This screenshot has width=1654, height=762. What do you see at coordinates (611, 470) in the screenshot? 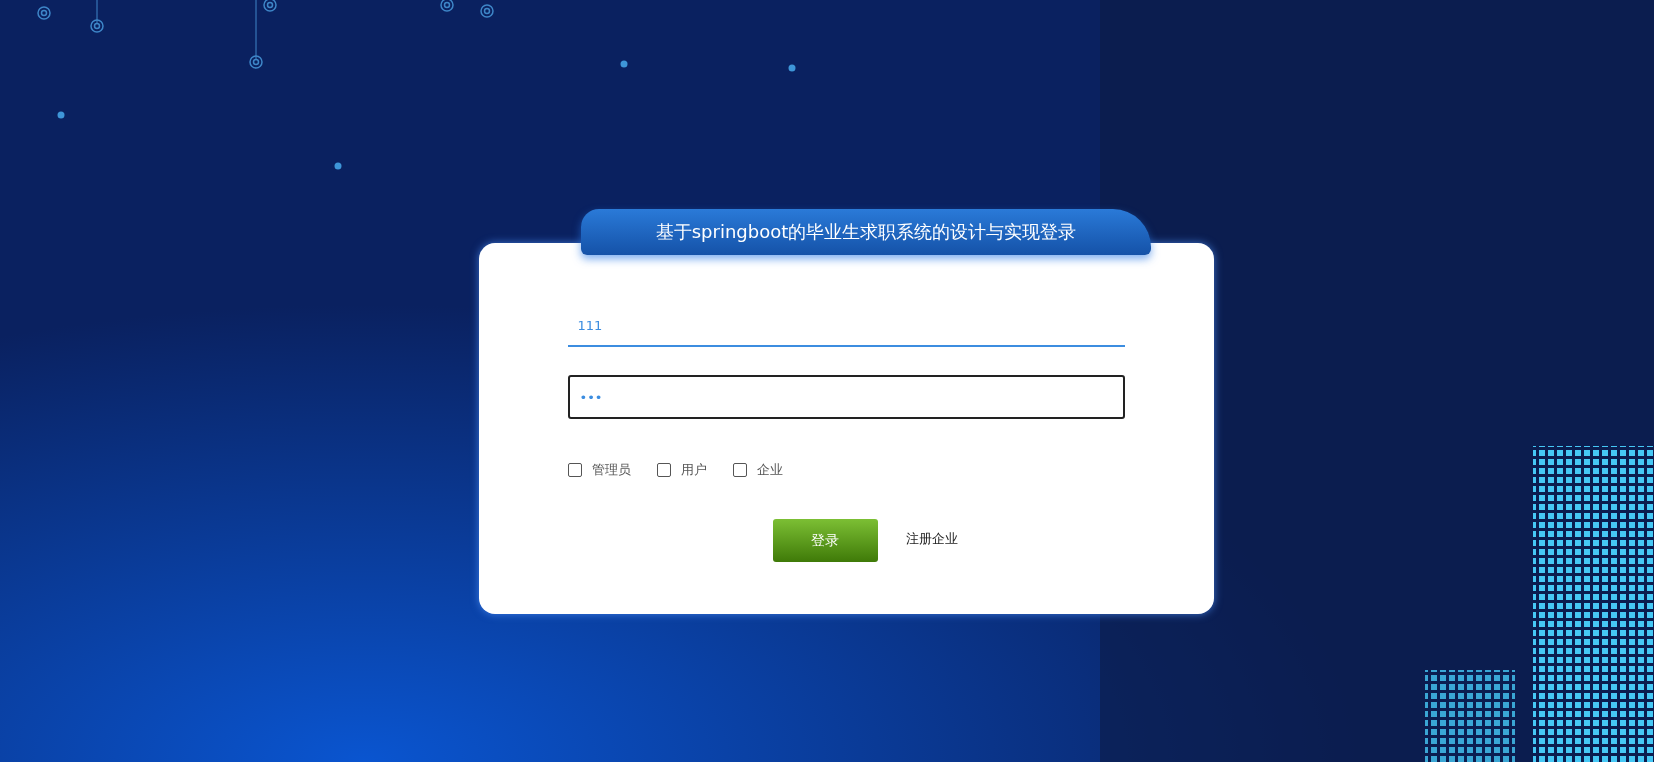
I see `role-label: 管理员` at bounding box center [611, 470].